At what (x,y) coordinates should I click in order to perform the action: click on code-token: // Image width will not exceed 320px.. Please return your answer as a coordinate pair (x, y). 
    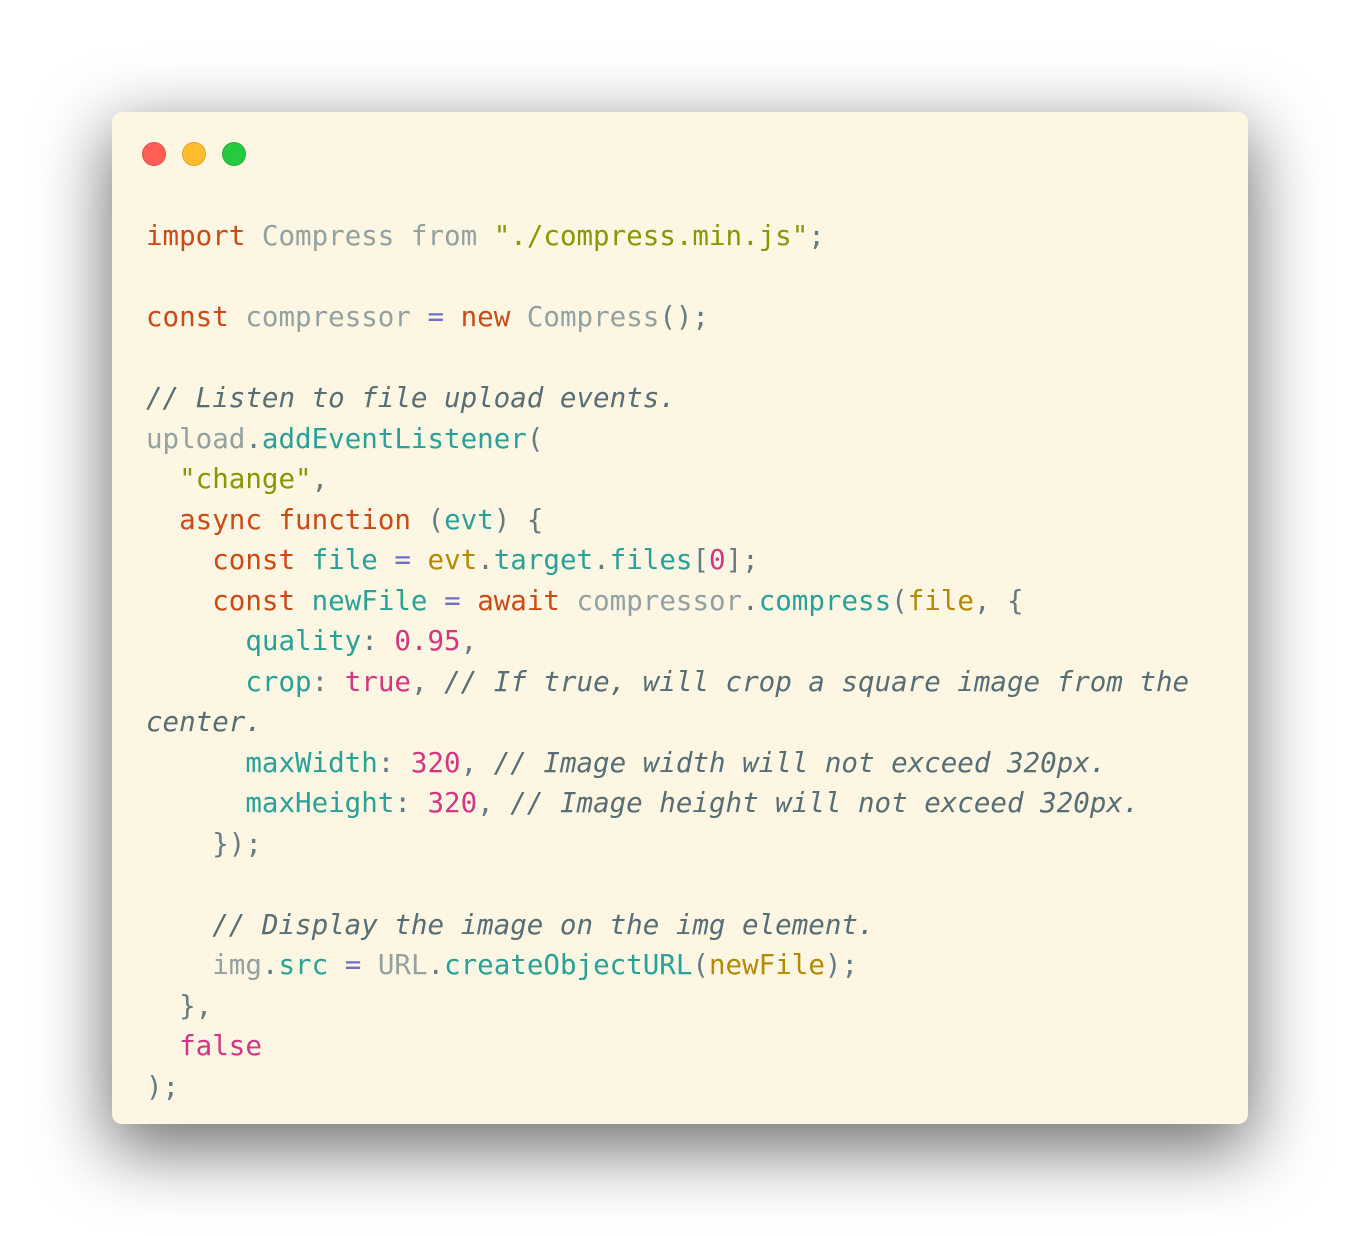
    Looking at the image, I should click on (800, 762).